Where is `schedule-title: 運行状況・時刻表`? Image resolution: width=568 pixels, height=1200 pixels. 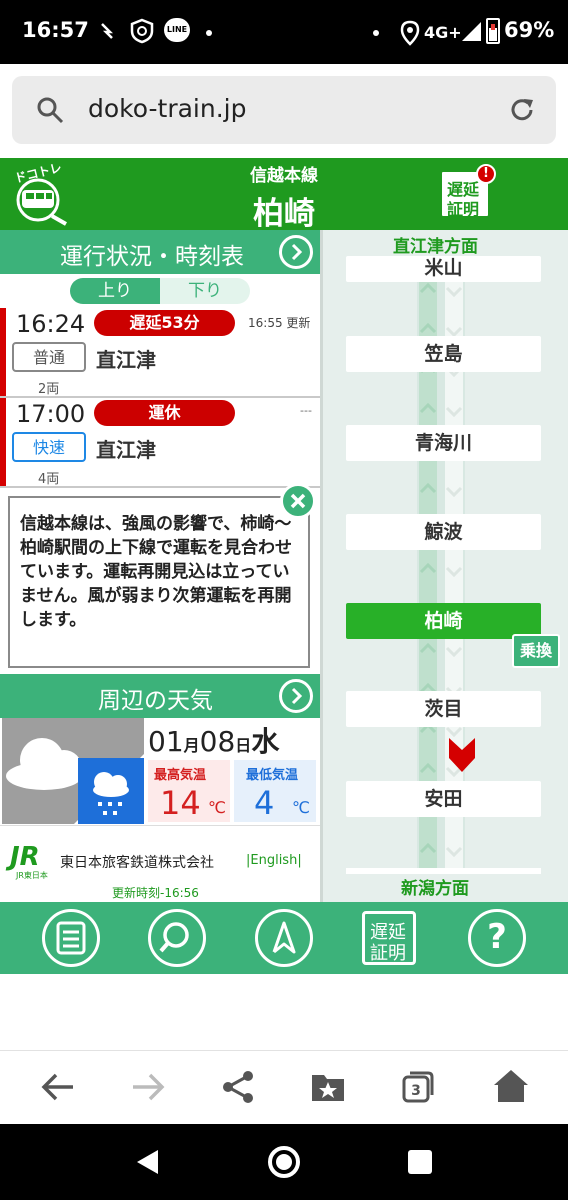 schedule-title: 運行状況・時刻表 is located at coordinates (152, 257).